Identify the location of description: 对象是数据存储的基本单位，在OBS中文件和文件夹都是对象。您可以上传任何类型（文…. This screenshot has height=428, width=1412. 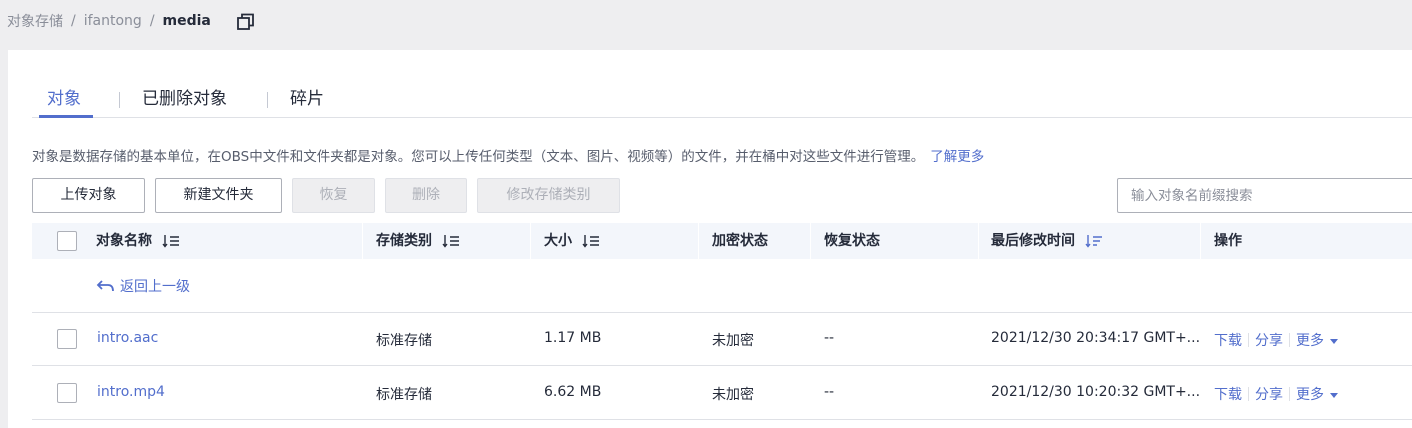
(508, 155).